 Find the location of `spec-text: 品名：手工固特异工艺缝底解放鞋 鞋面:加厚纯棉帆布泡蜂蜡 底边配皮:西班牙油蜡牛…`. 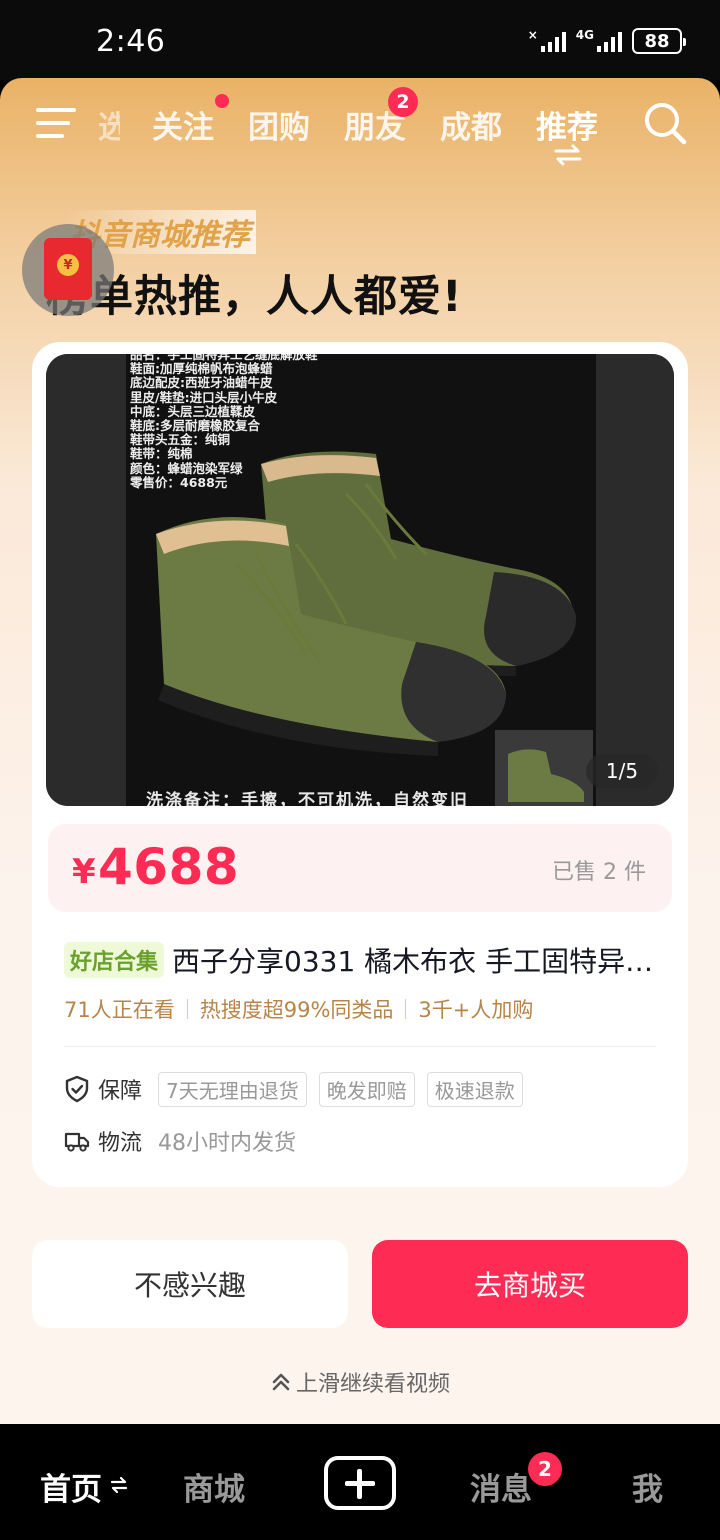

spec-text: 品名：手工固特异工艺缝底解放鞋 鞋面:加厚纯棉帆布泡蜂蜡 底边配皮:西班牙油蜡牛… is located at coordinates (224, 422).